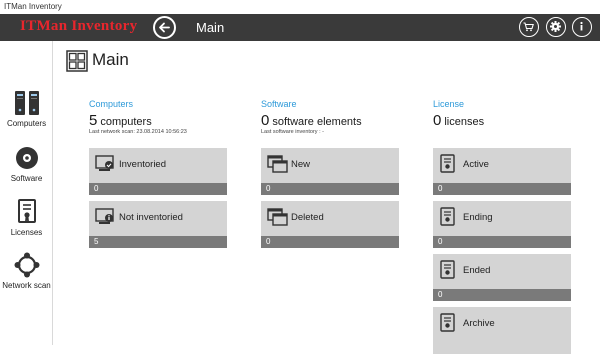  Describe the element at coordinates (502, 135) in the screenshot. I see `license-sub` at that location.